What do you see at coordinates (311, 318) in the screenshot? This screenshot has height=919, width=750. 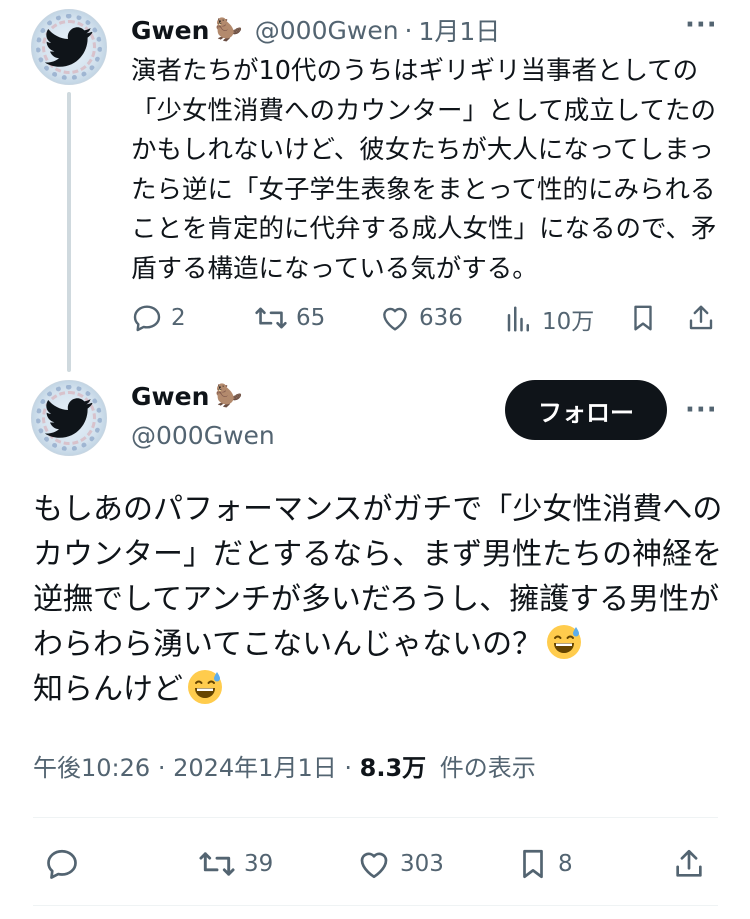 I see `retweet-count: 65` at bounding box center [311, 318].